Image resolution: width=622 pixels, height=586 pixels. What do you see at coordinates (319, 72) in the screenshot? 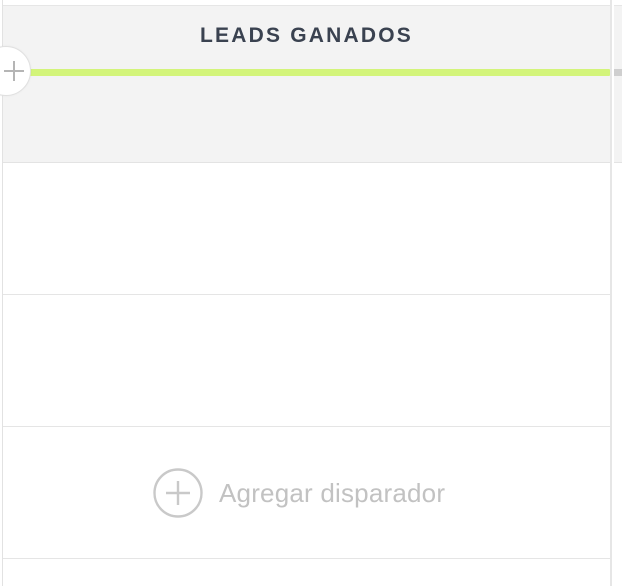
I see `stage-color-bar` at bounding box center [319, 72].